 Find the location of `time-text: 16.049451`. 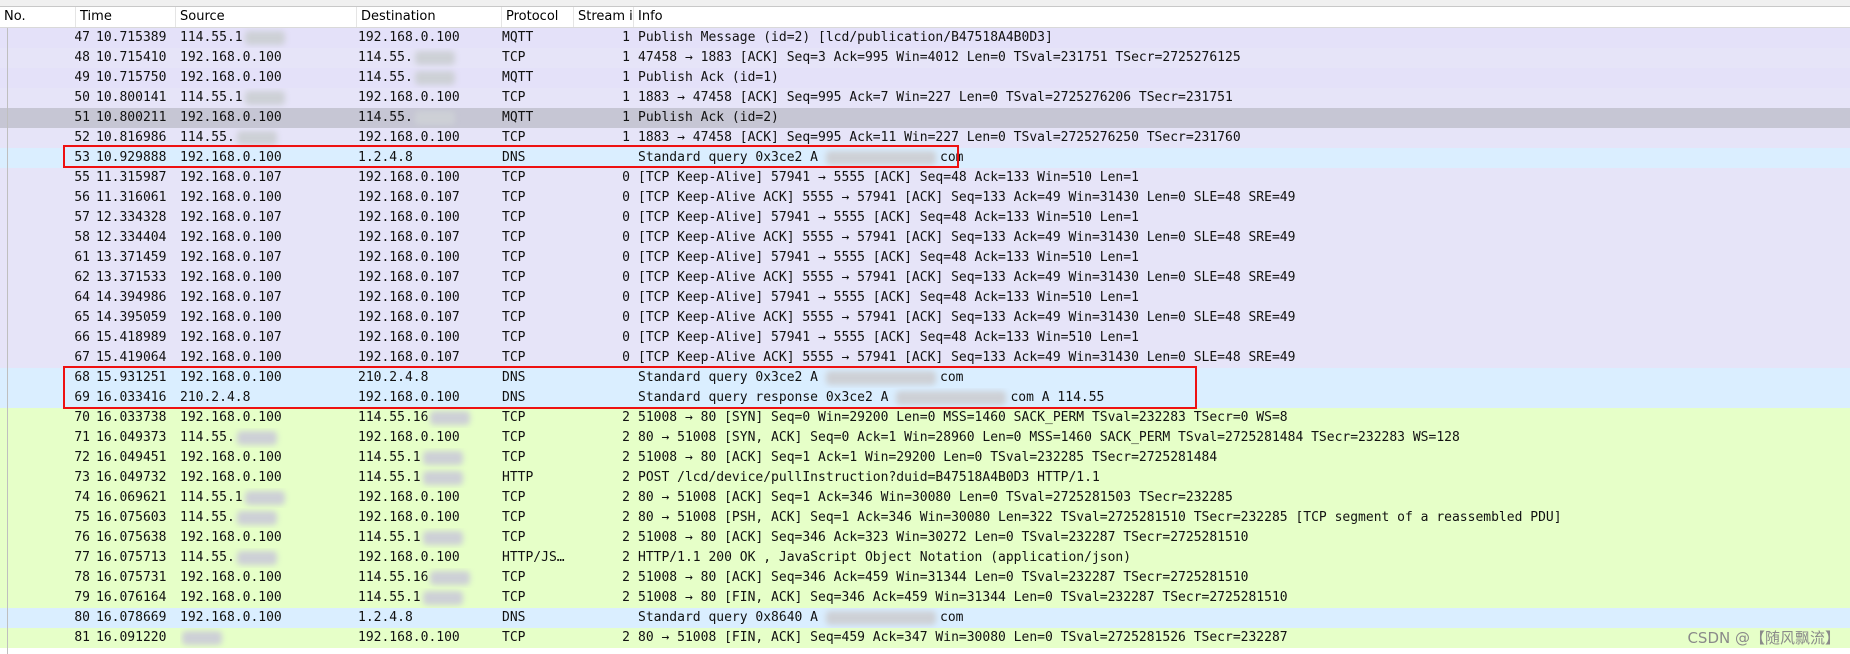

time-text: 16.049451 is located at coordinates (131, 457).